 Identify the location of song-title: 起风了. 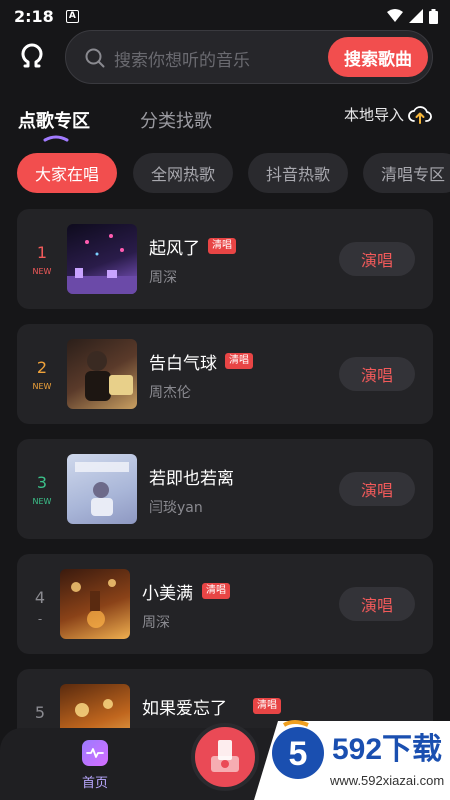
(174, 249).